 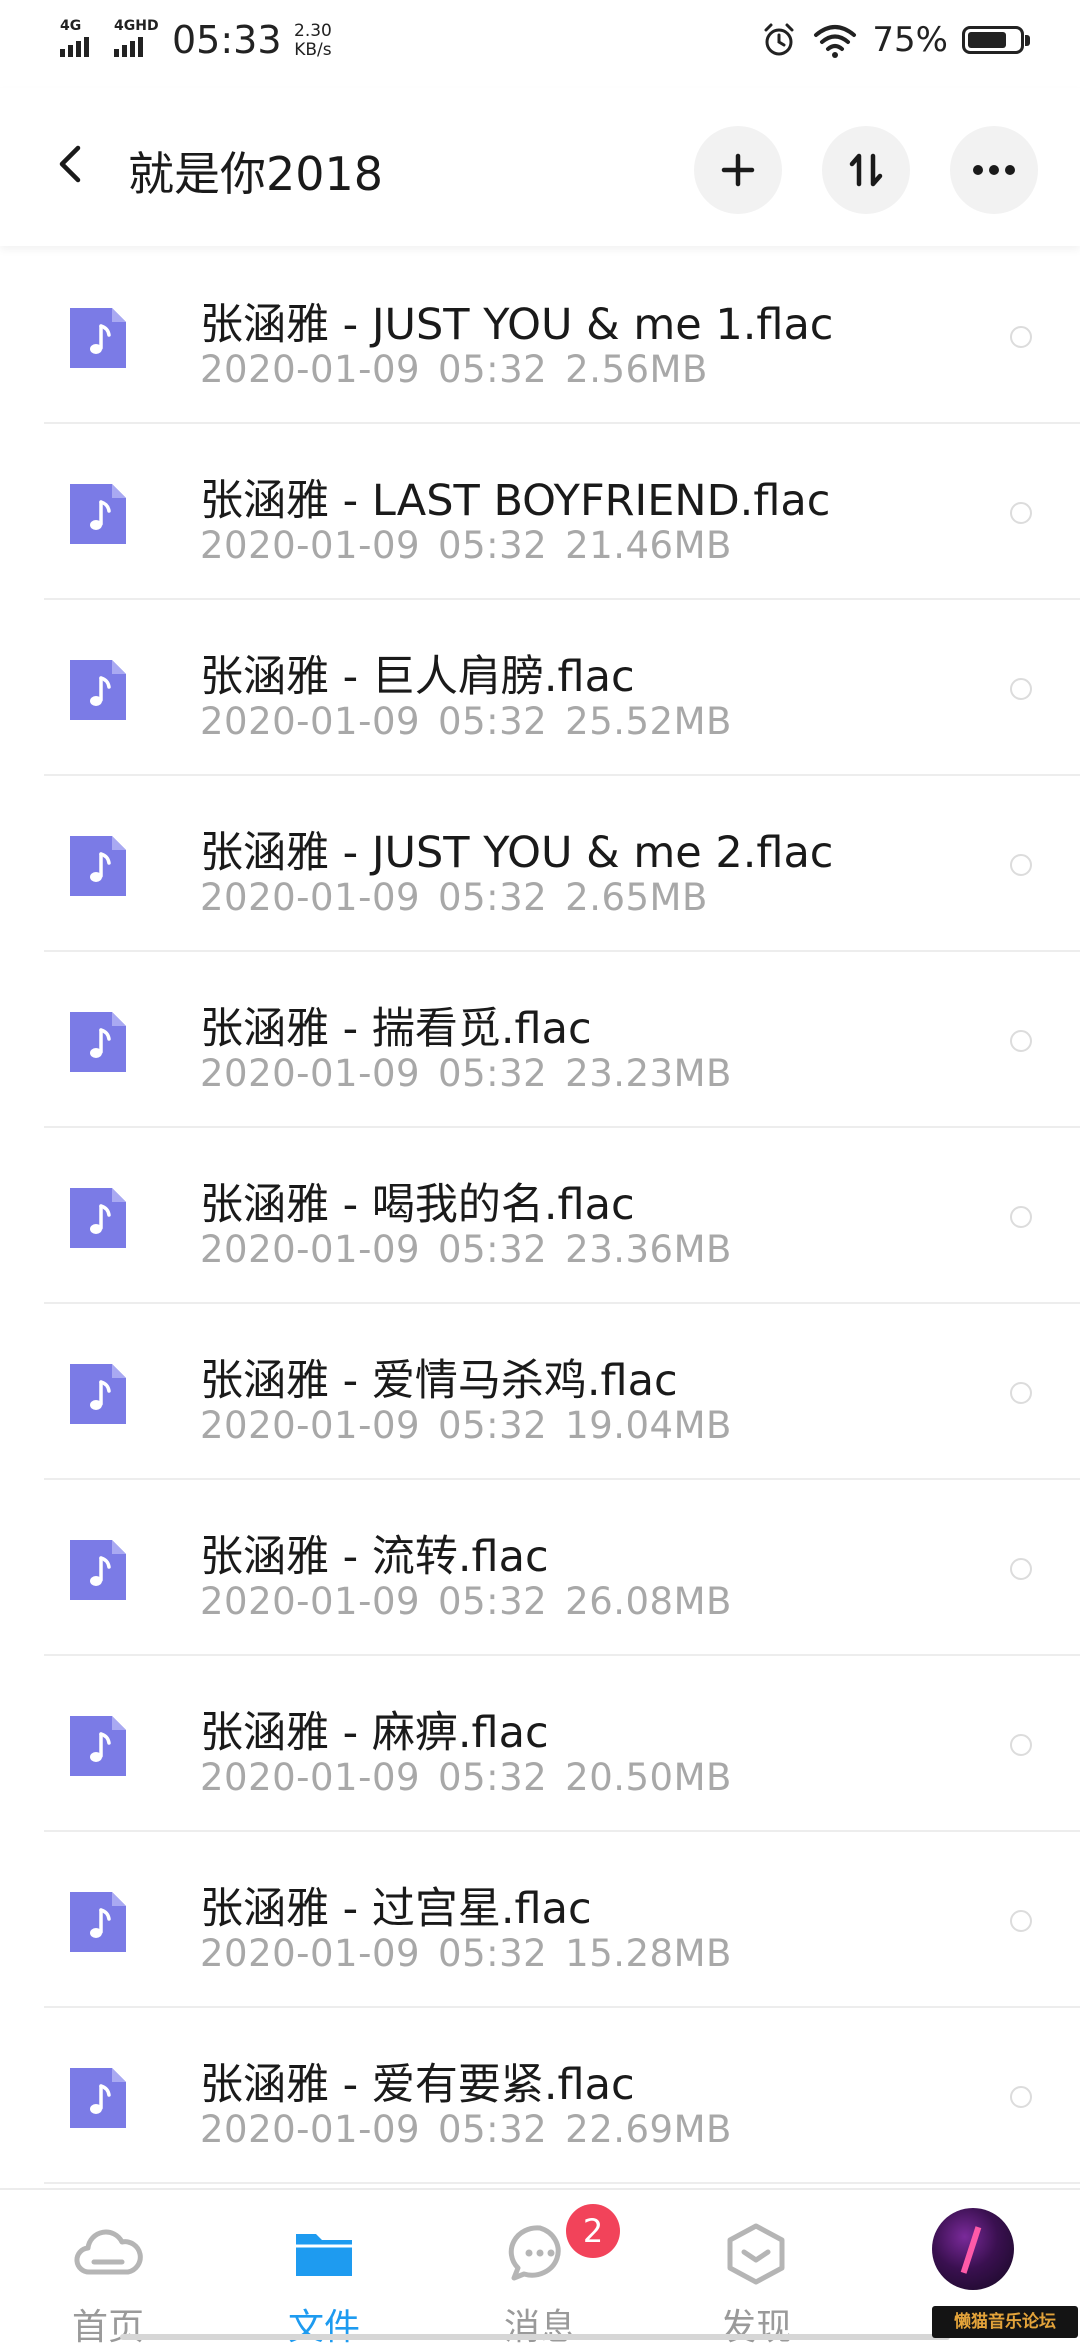 I want to click on more-horizontal-icon, so click(x=994, y=170).